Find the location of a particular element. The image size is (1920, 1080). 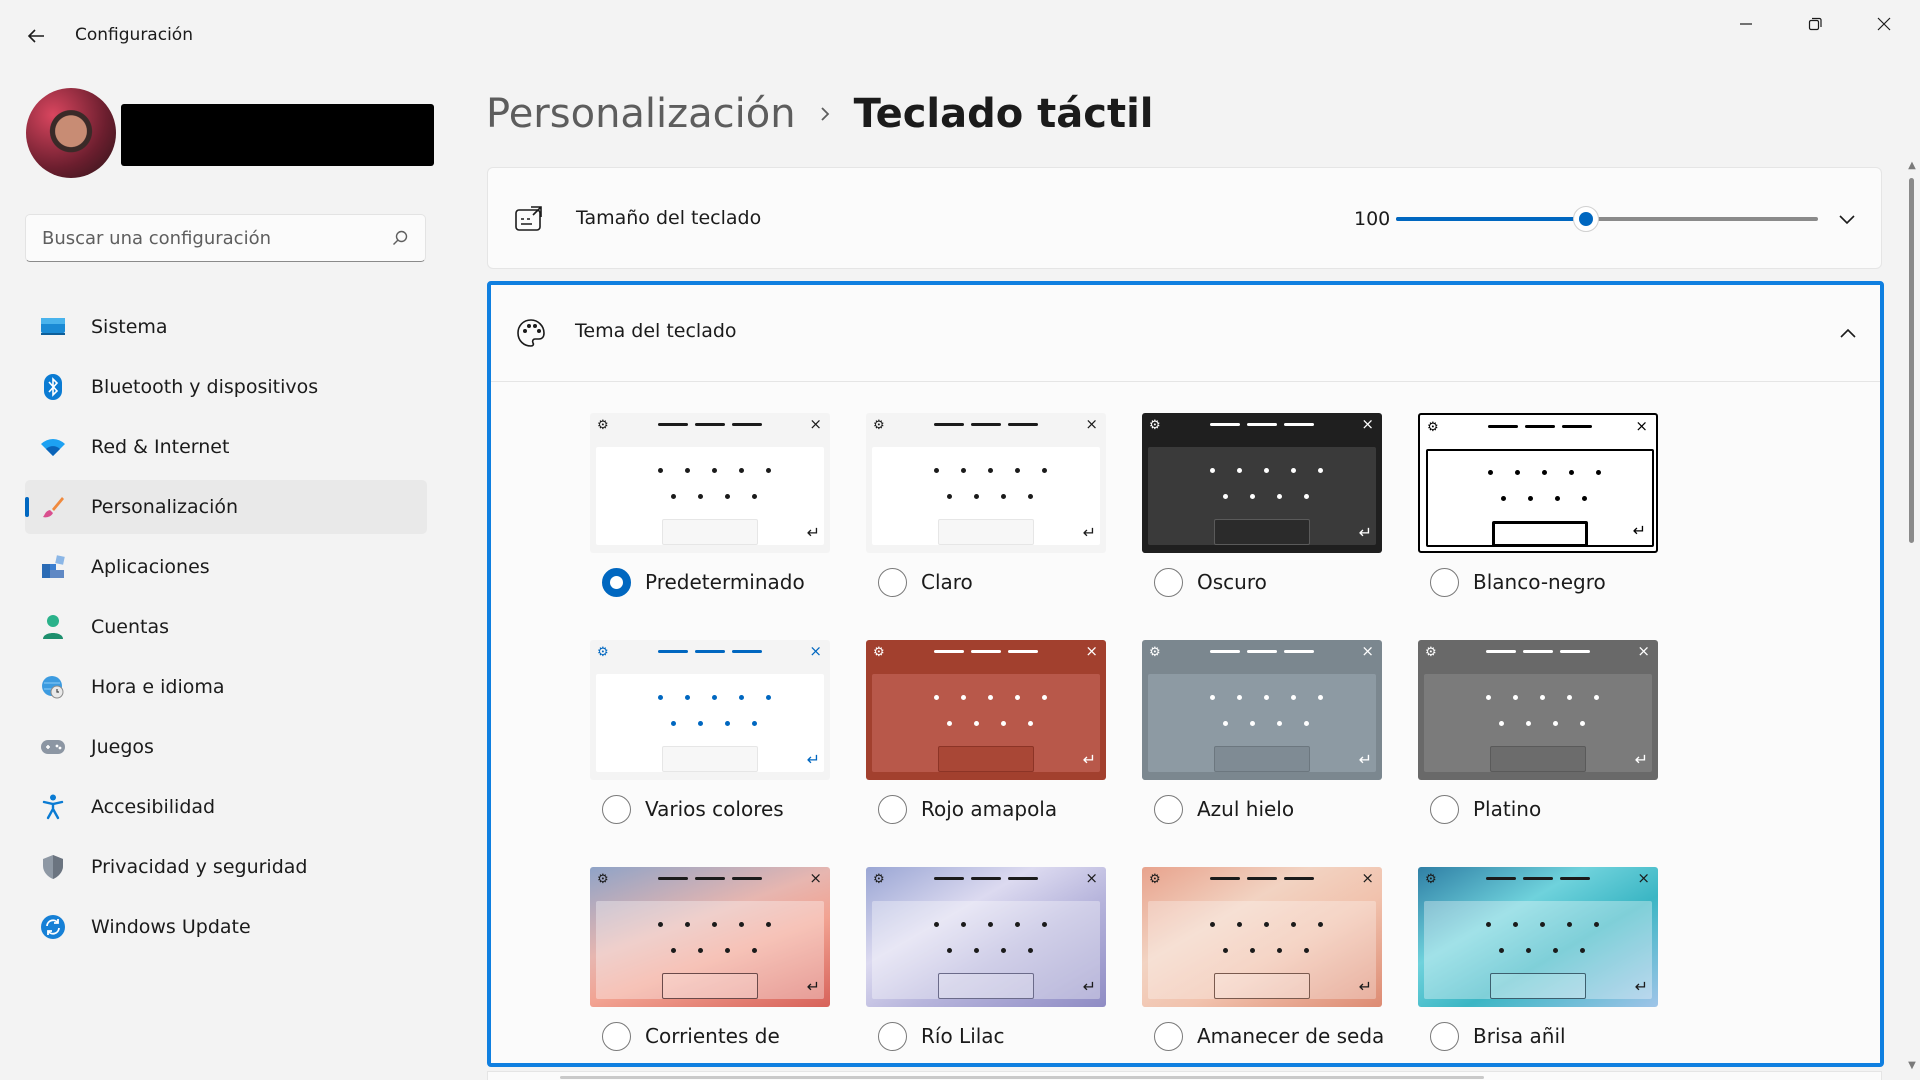

theme-option: ⚙ × ↵ Corrientes de is located at coordinates (710, 965).